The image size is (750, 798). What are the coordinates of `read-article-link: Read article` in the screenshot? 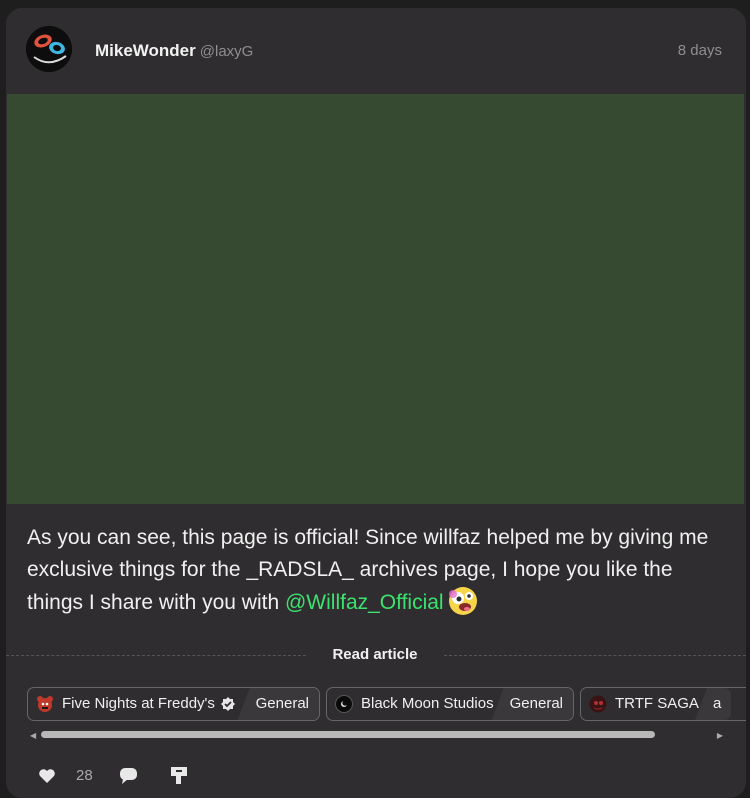 It's located at (375, 654).